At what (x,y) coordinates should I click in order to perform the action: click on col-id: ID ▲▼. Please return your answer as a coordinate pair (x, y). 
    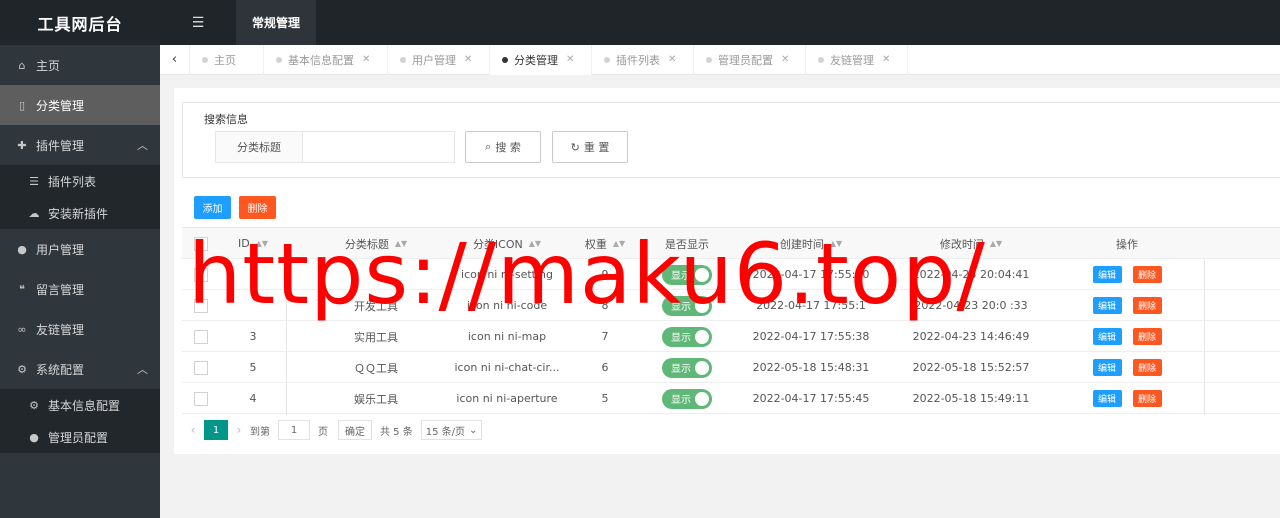
    Looking at the image, I should click on (253, 243).